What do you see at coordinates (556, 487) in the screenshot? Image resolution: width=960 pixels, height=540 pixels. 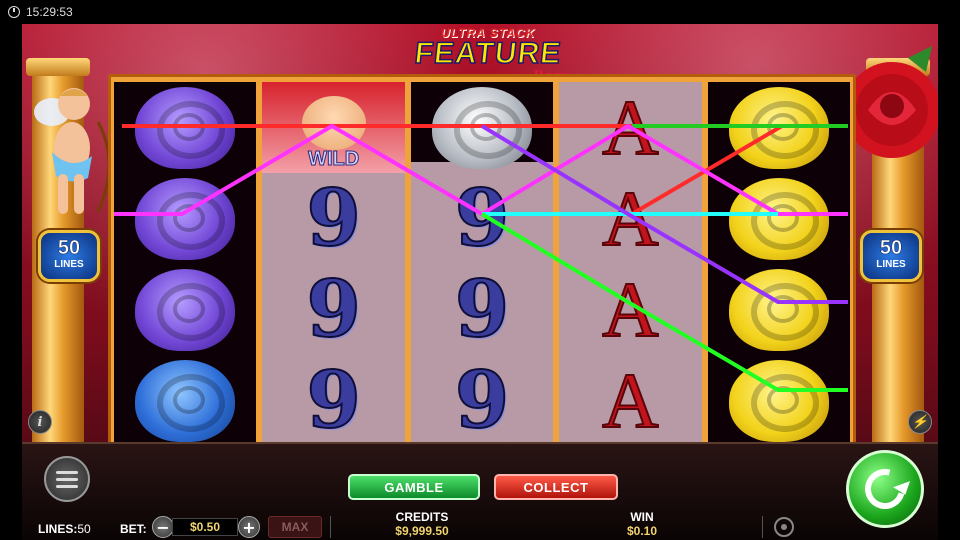 I see `collect-button: COLLECT` at bounding box center [556, 487].